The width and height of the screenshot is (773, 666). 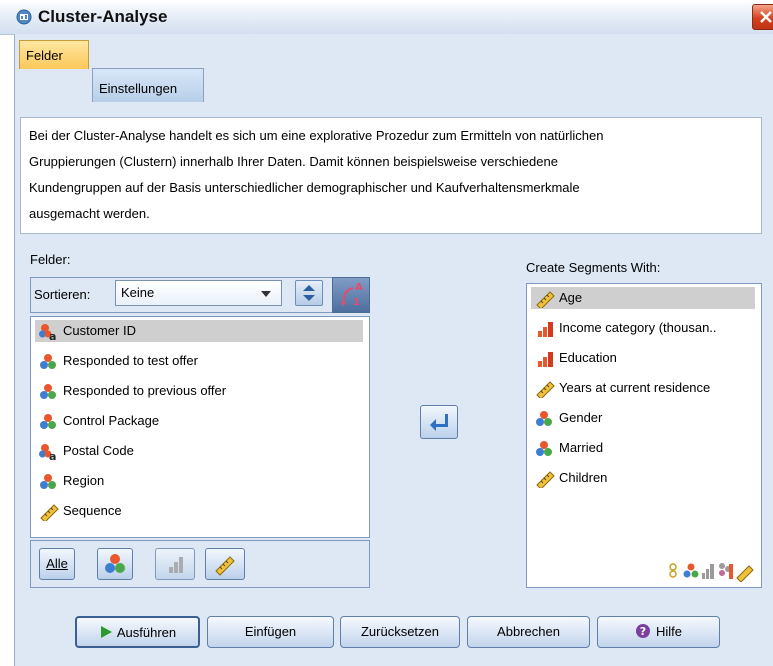 I want to click on filter-all-button: Alle, so click(x=57, y=564).